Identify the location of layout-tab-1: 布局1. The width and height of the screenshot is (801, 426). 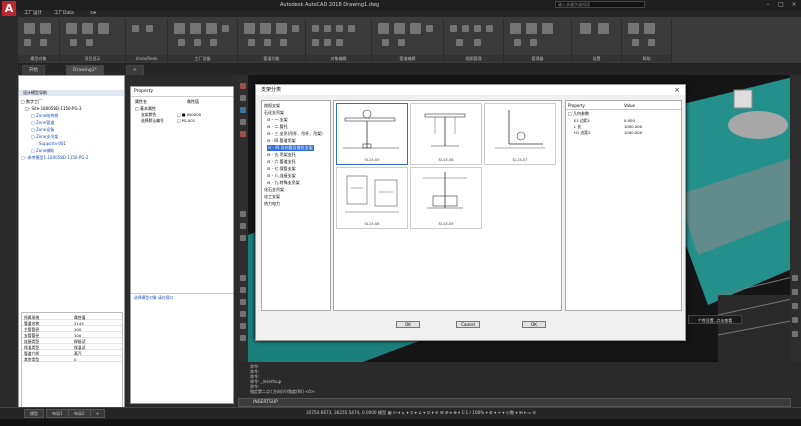
(57, 413).